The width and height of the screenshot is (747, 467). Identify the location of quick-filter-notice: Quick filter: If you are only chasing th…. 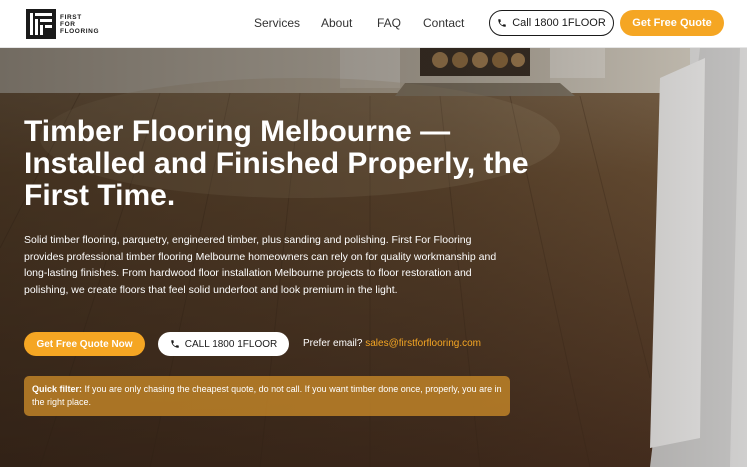
(267, 396).